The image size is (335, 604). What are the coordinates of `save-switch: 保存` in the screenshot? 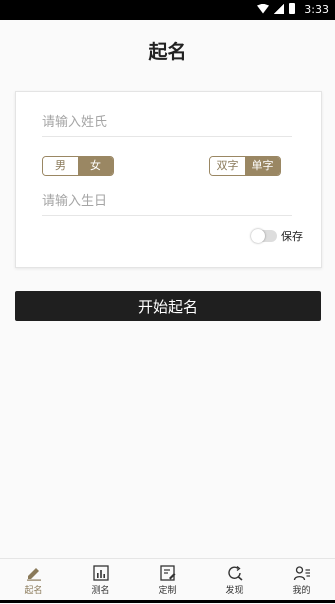 It's located at (277, 236).